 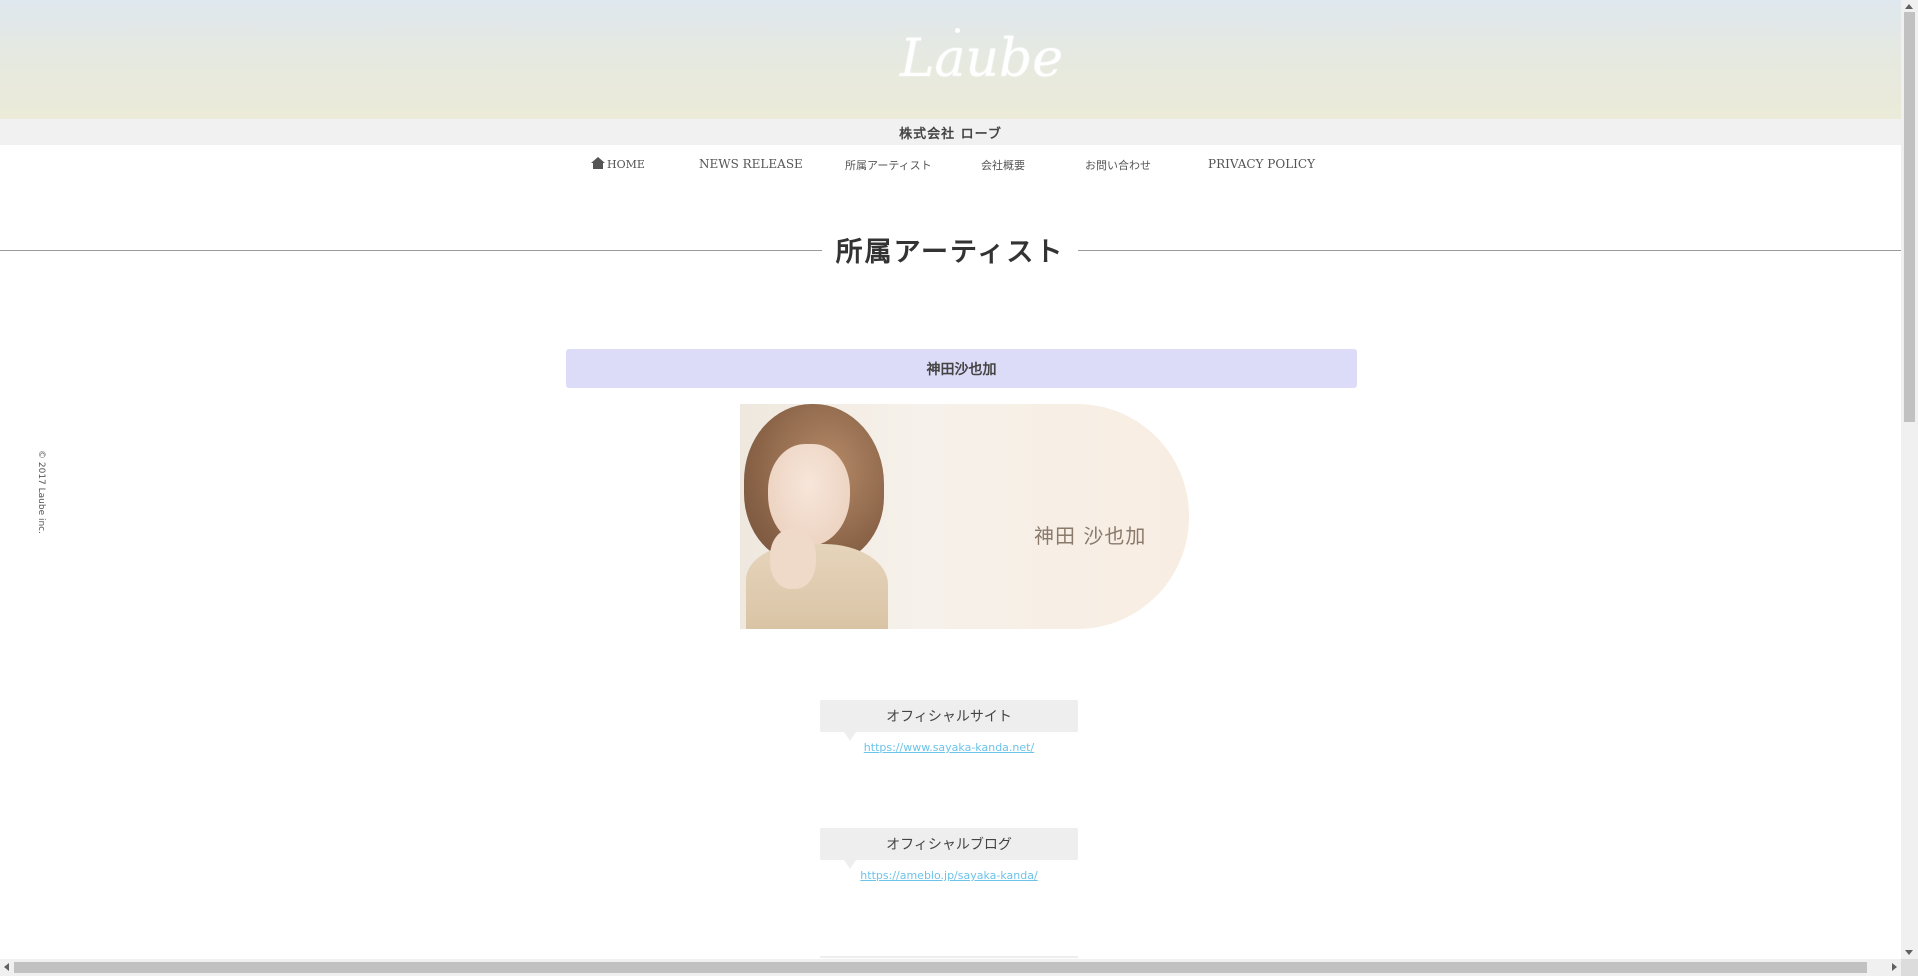 What do you see at coordinates (1003, 165) in the screenshot?
I see `nav-item-company: 会社概要` at bounding box center [1003, 165].